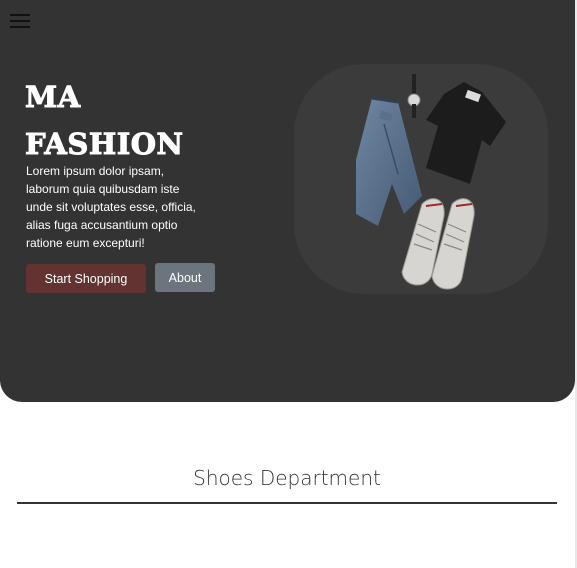 The image size is (577, 568). What do you see at coordinates (287, 478) in the screenshot?
I see `section-title: Shoes Department` at bounding box center [287, 478].